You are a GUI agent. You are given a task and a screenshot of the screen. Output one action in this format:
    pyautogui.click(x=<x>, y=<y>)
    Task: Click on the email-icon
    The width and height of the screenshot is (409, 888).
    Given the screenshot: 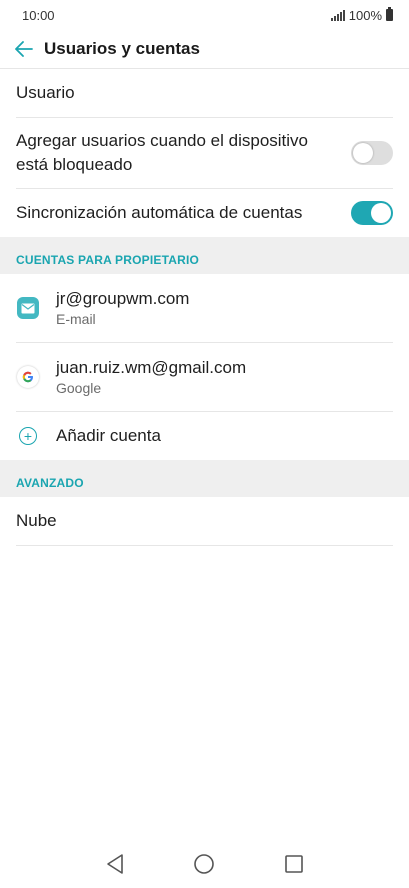 What is the action you would take?
    pyautogui.click(x=28, y=308)
    